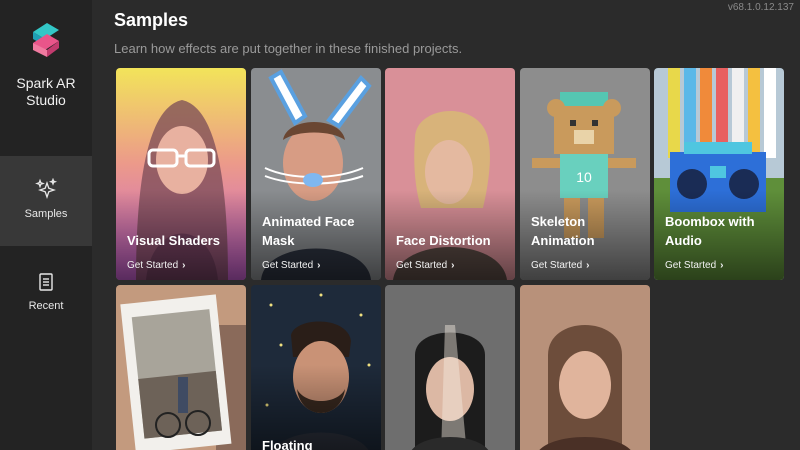 This screenshot has height=450, width=800. What do you see at coordinates (760, 7) in the screenshot?
I see `version-label: v68.1.0.12.137` at bounding box center [760, 7].